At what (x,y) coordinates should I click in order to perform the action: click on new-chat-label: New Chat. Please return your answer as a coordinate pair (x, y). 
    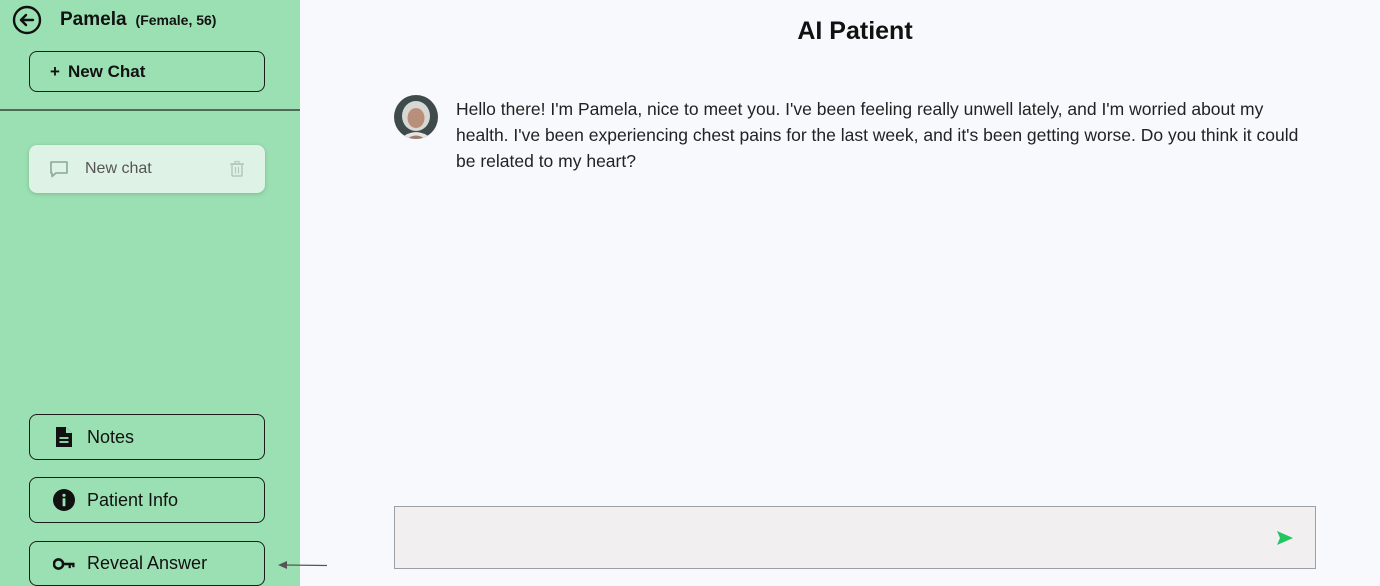
    Looking at the image, I should click on (106, 71).